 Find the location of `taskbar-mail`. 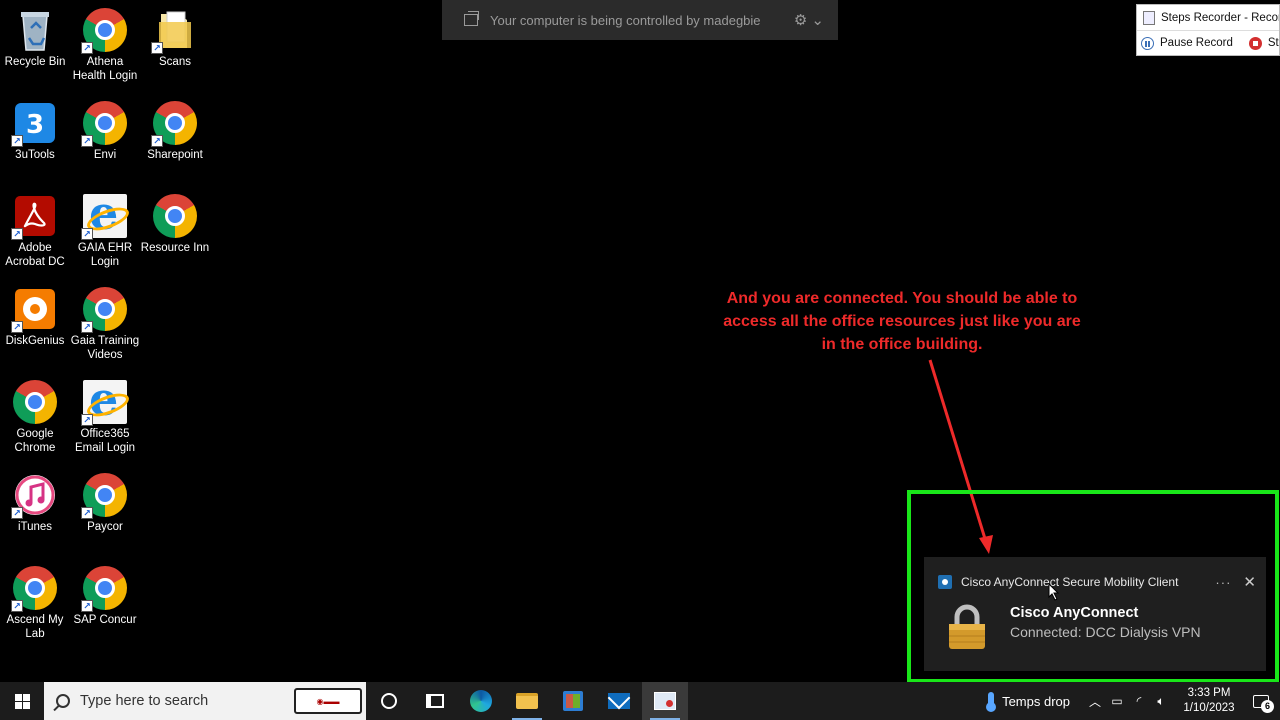

taskbar-mail is located at coordinates (619, 701).